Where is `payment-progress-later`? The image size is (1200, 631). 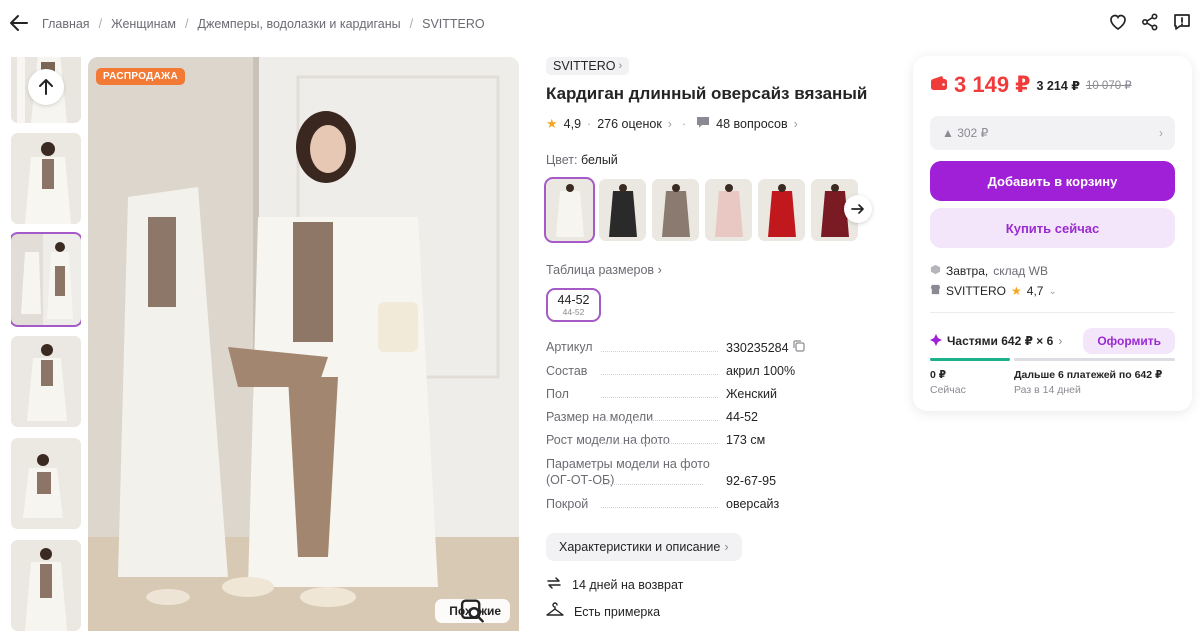
payment-progress-later is located at coordinates (1094, 359).